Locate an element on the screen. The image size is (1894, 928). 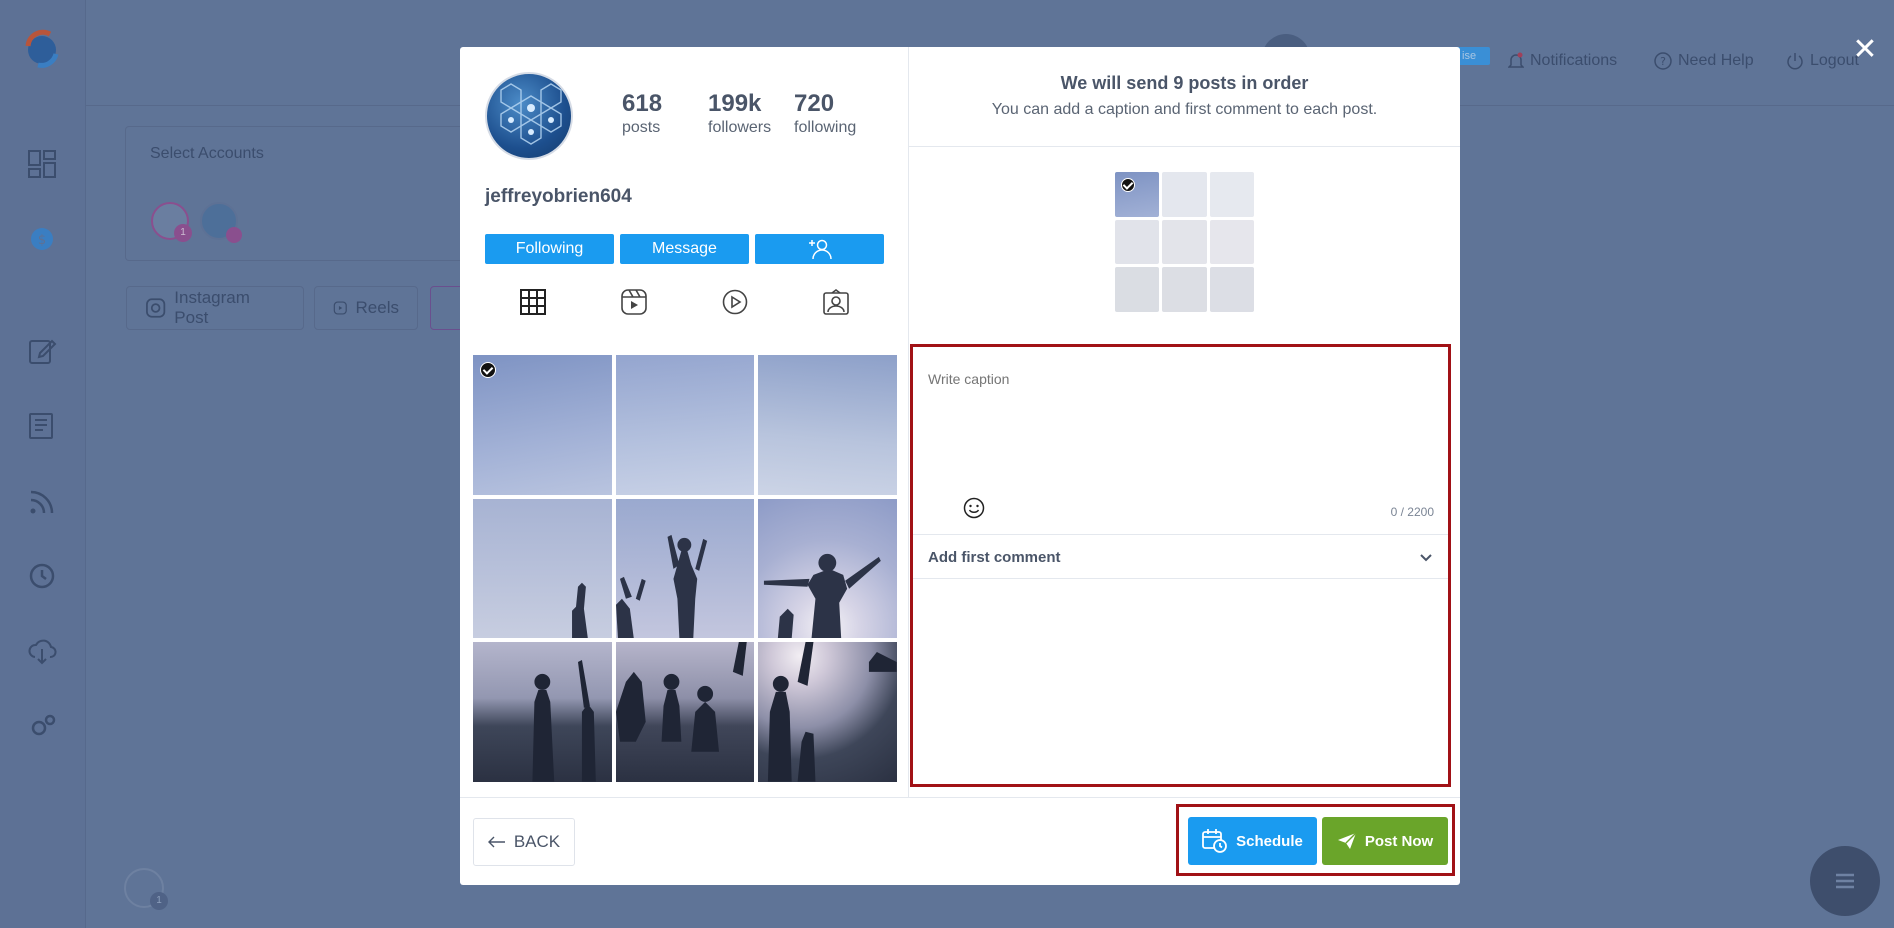
stat-following: 720 following is located at coordinates (825, 114).